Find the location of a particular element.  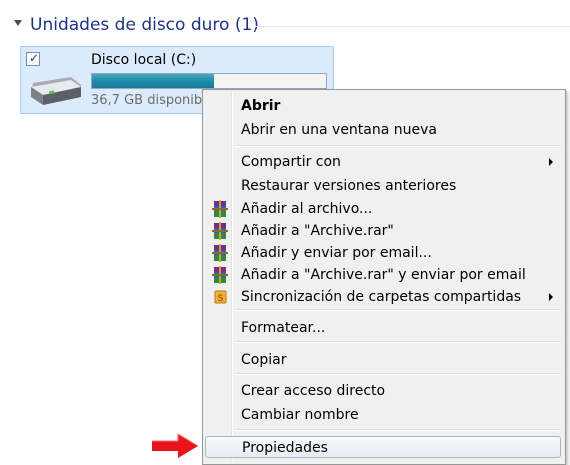

drive-free-space: 36,7 GB disponibles is located at coordinates (148, 100).